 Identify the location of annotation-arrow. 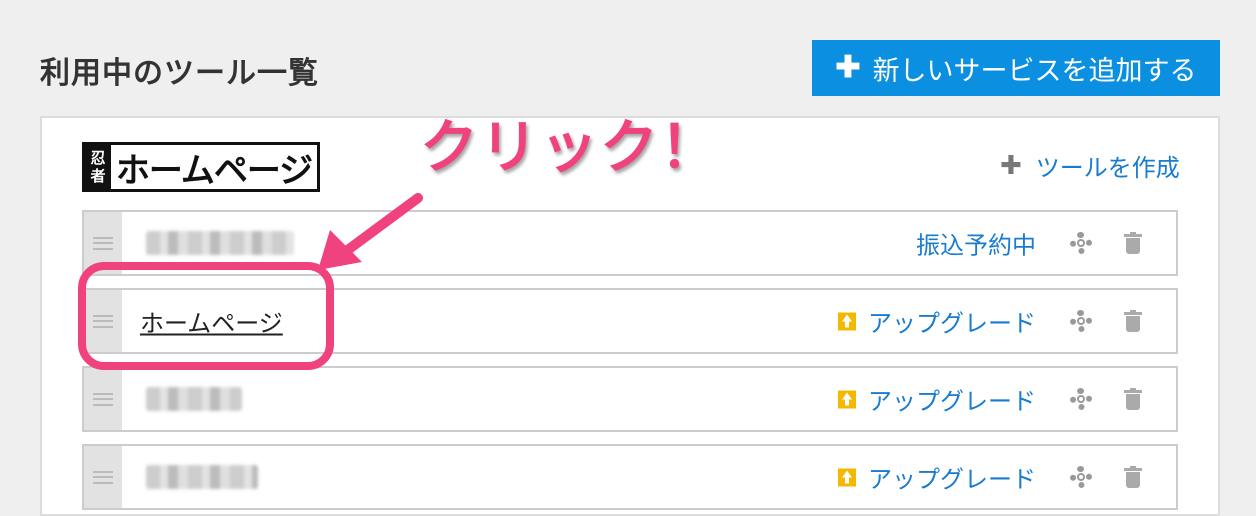
(370, 231).